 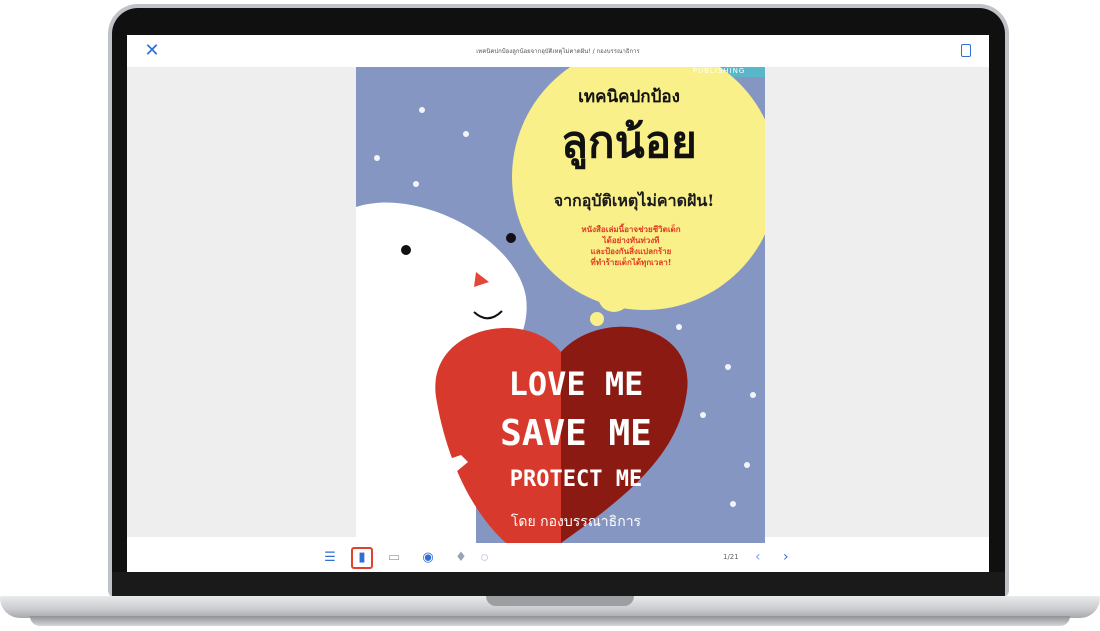 I want to click on single-page-icon: ▮, so click(x=362, y=558).